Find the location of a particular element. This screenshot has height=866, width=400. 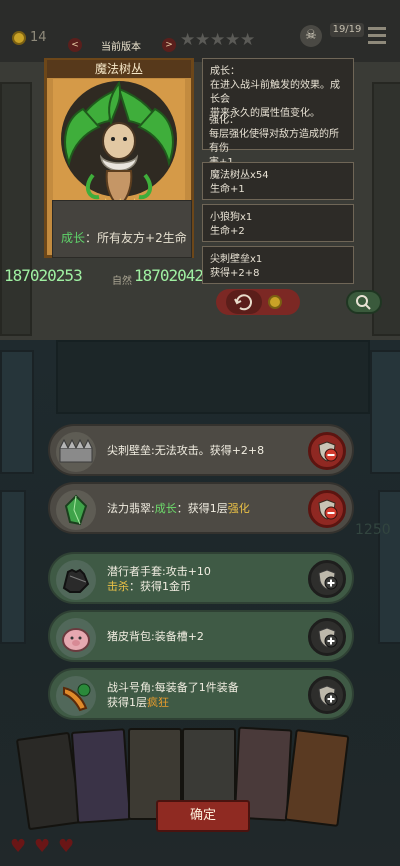

equipment-effect: :无法攻击。获得+2+8 is located at coordinates (208, 450).